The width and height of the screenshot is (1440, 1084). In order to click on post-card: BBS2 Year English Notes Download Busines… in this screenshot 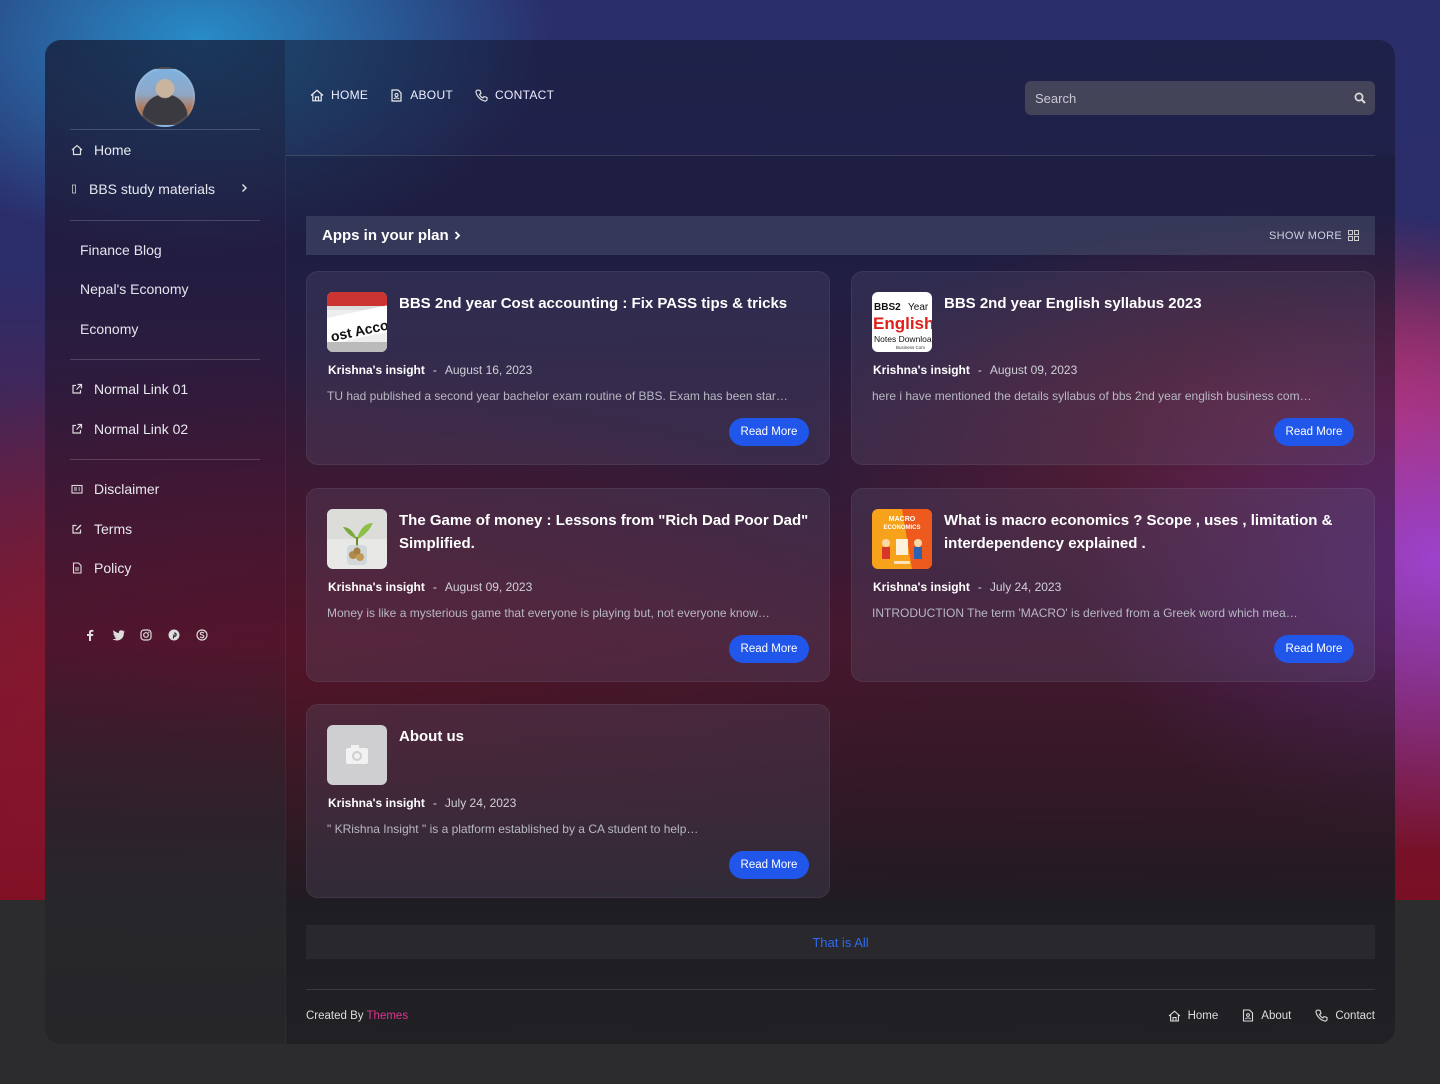, I will do `click(1113, 368)`.